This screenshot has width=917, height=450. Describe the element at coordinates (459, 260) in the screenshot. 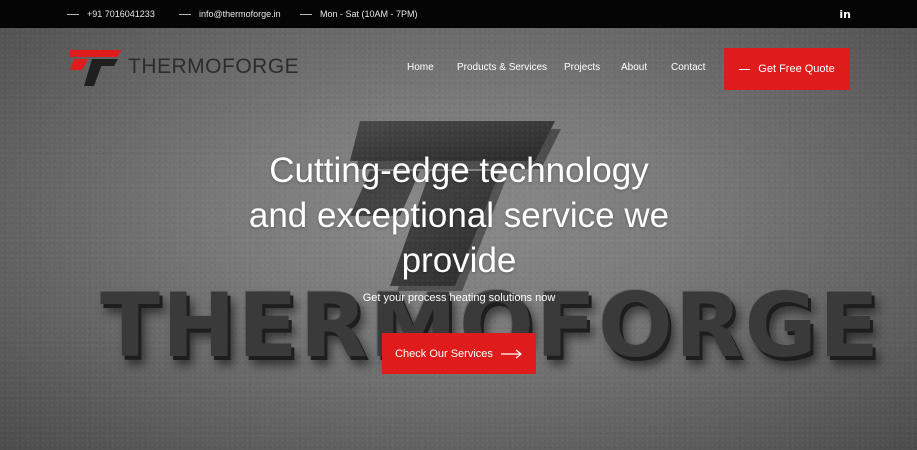

I see `headline-line: provide` at that location.